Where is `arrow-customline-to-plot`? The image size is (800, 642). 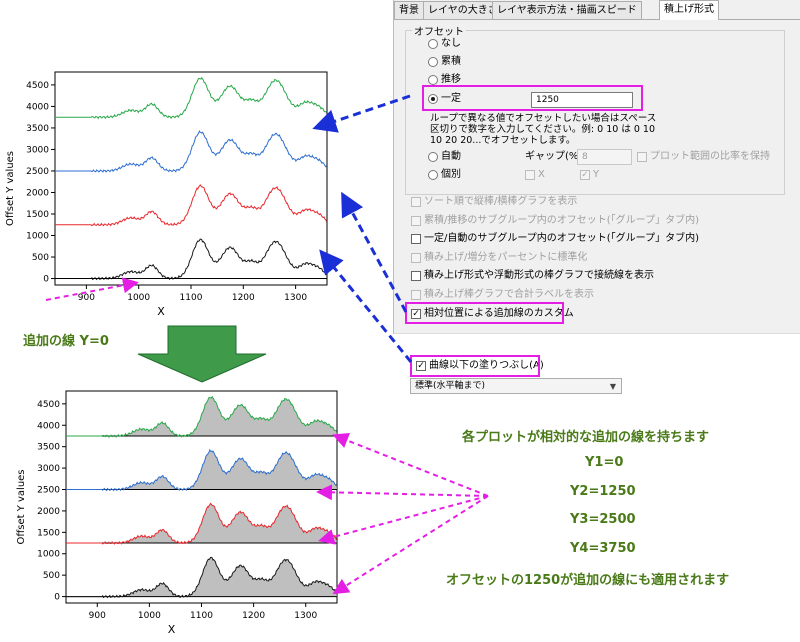
arrow-customline-to-plot is located at coordinates (374, 252).